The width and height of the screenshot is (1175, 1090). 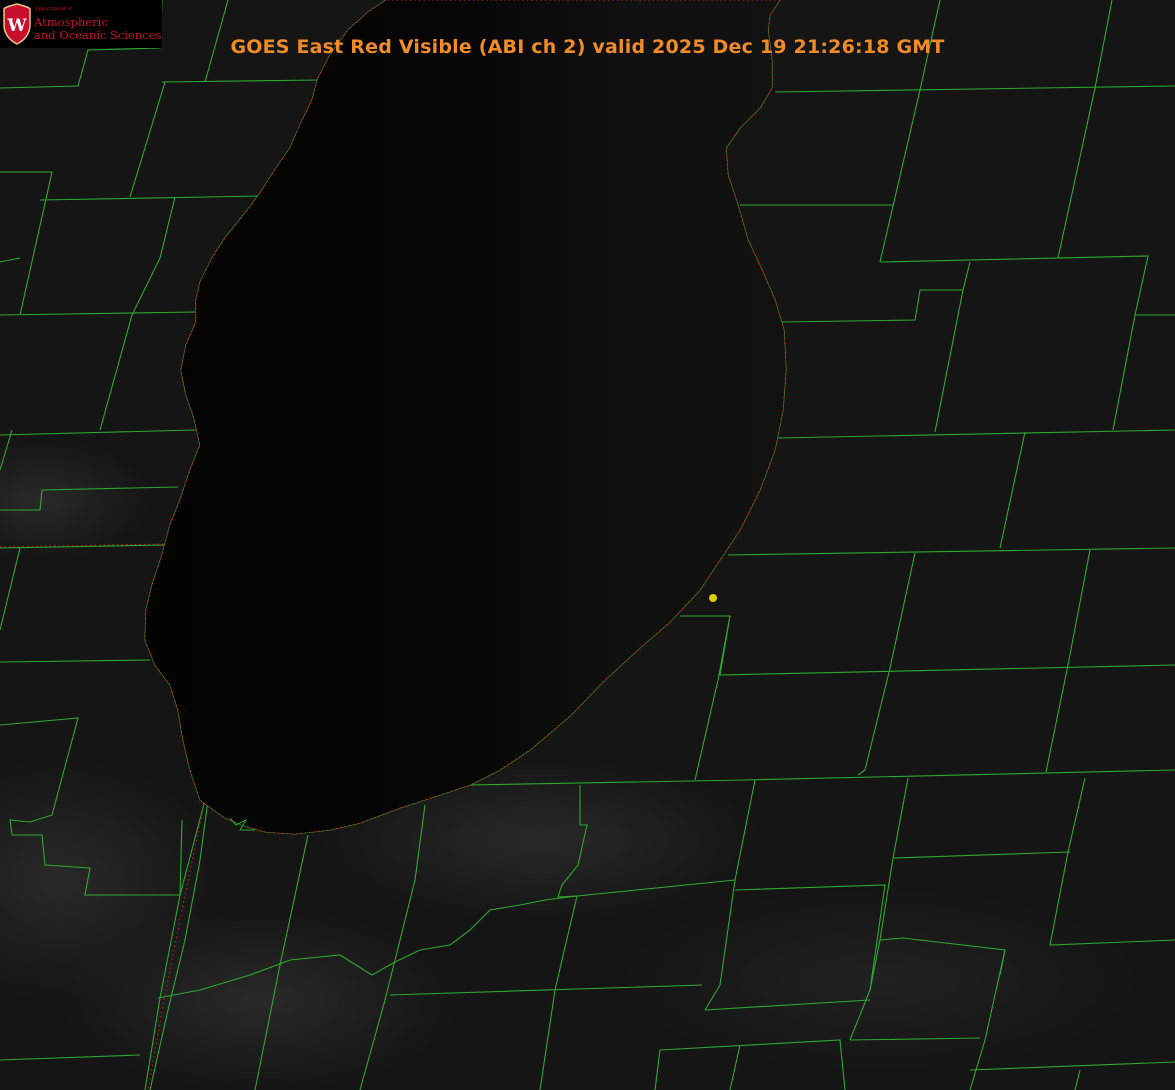 What do you see at coordinates (713, 598) in the screenshot?
I see `yellow-dot-marker` at bounding box center [713, 598].